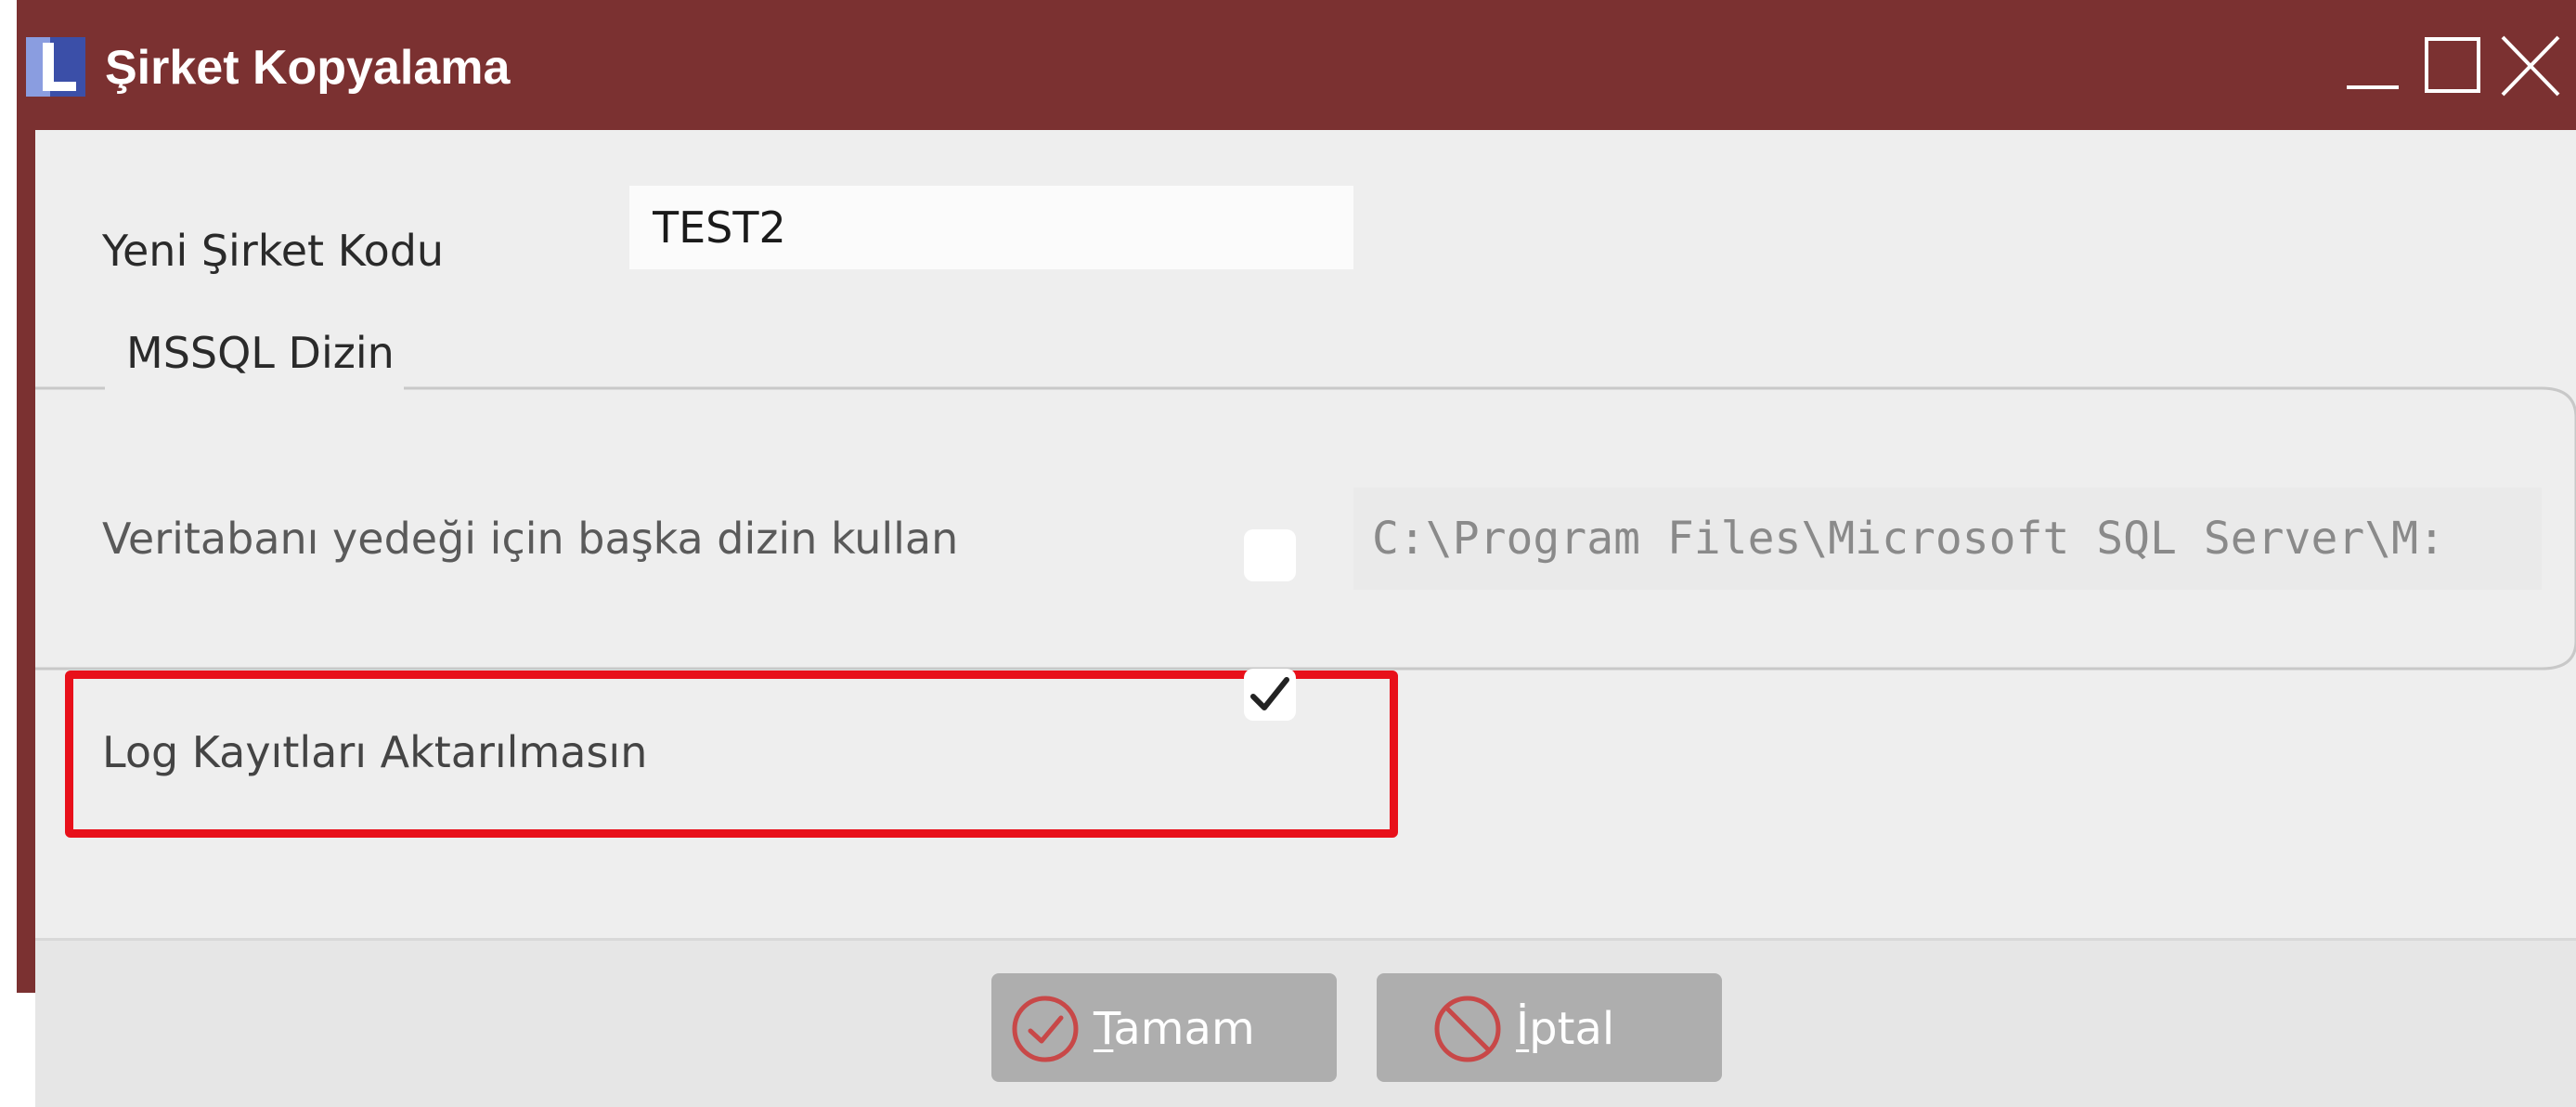 The width and height of the screenshot is (2576, 1107). I want to click on log-records-checkbox, so click(1270, 695).